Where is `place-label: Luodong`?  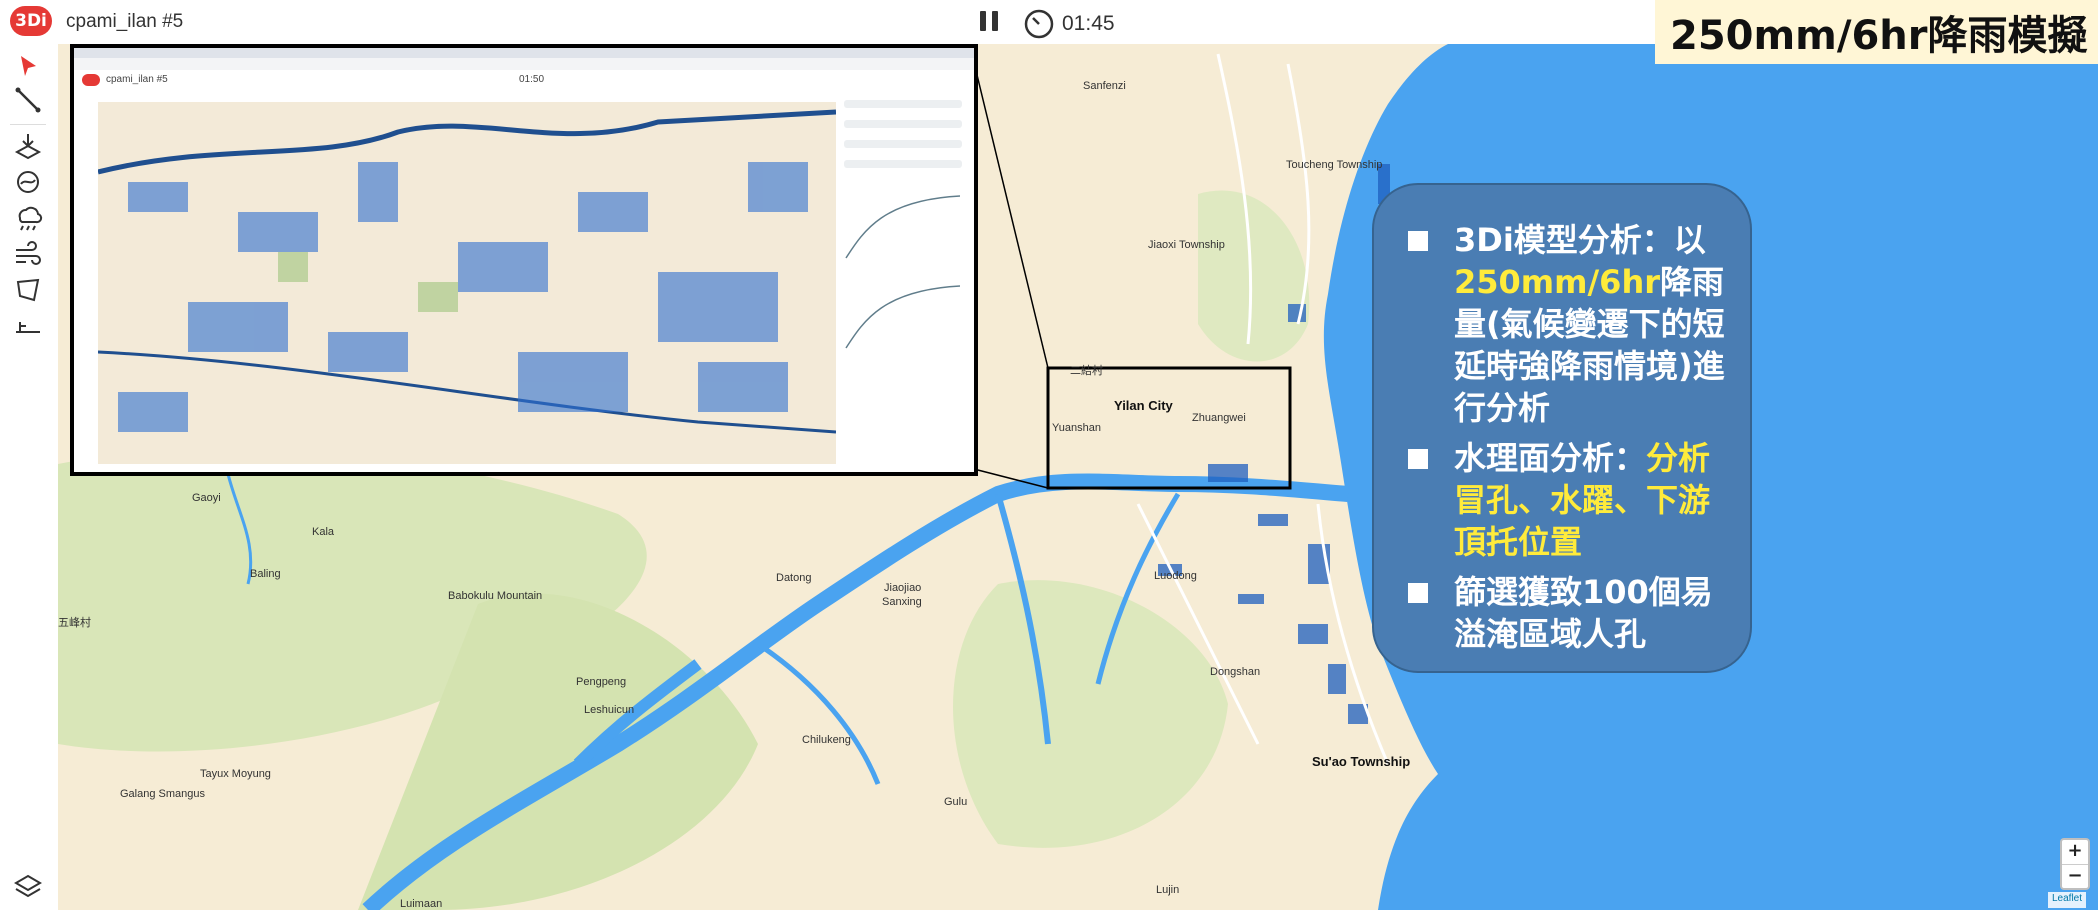 place-label: Luodong is located at coordinates (1175, 576).